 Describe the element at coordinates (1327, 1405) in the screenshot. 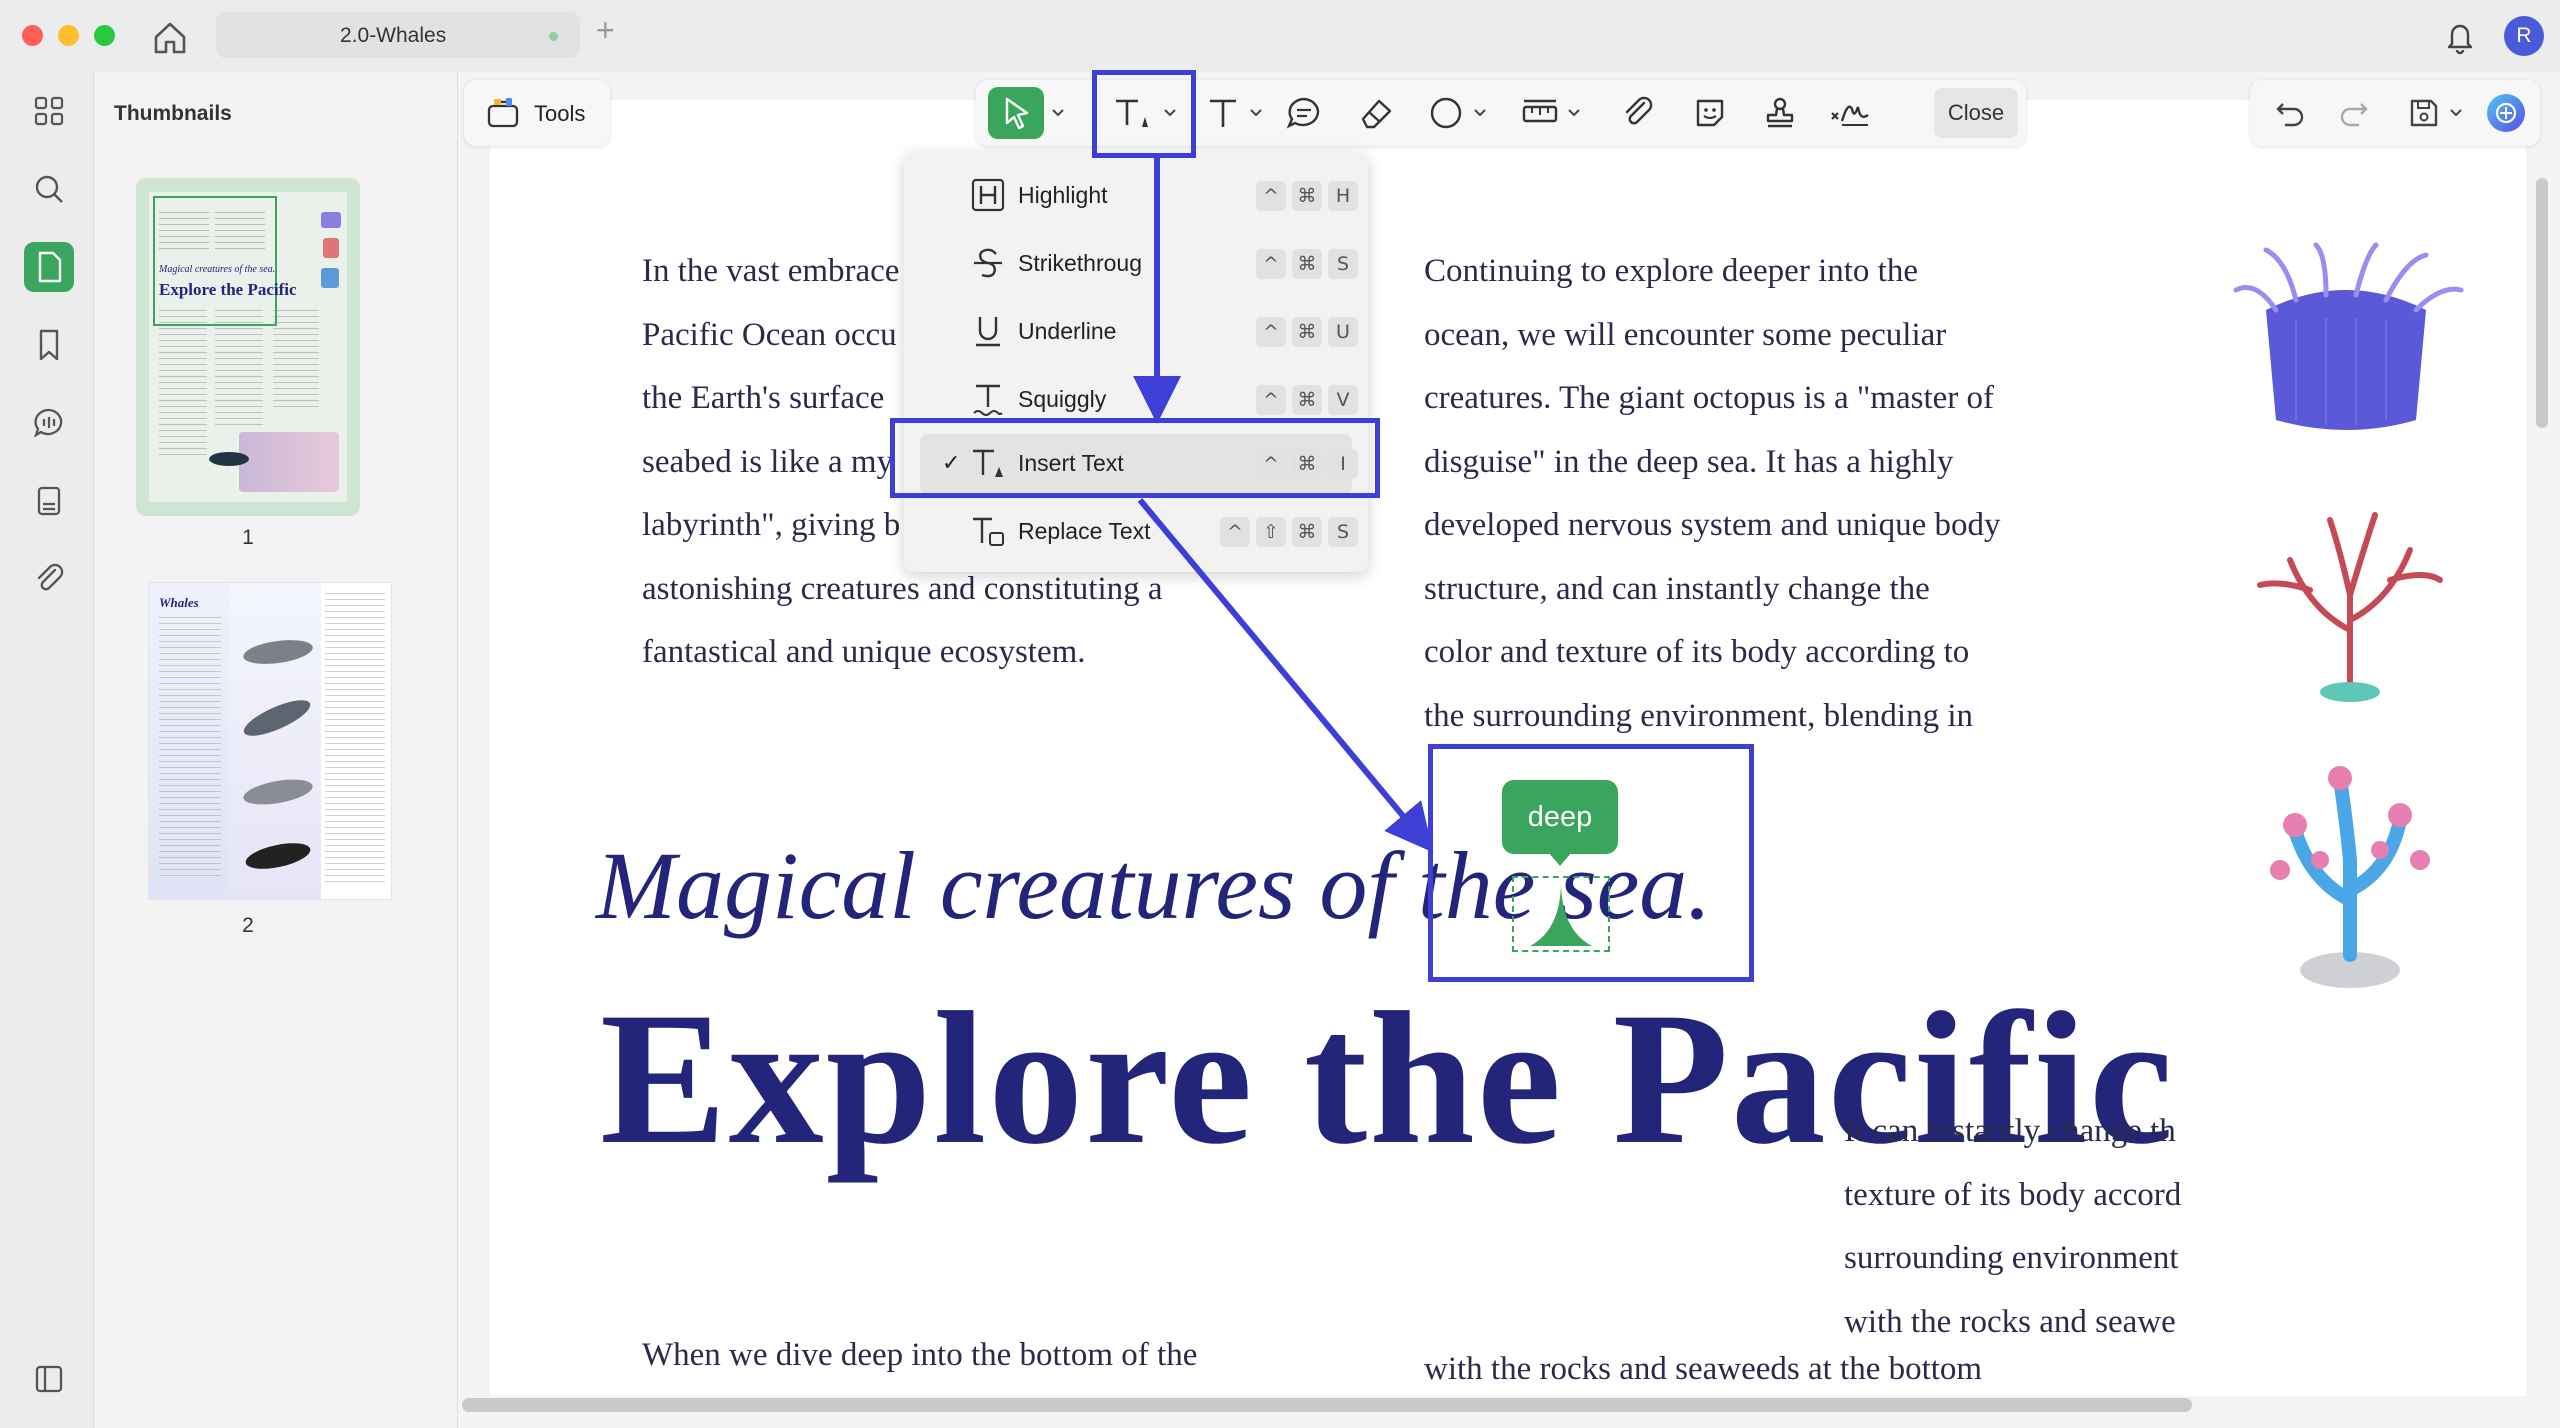

I see `horizontal-scrollbar` at that location.